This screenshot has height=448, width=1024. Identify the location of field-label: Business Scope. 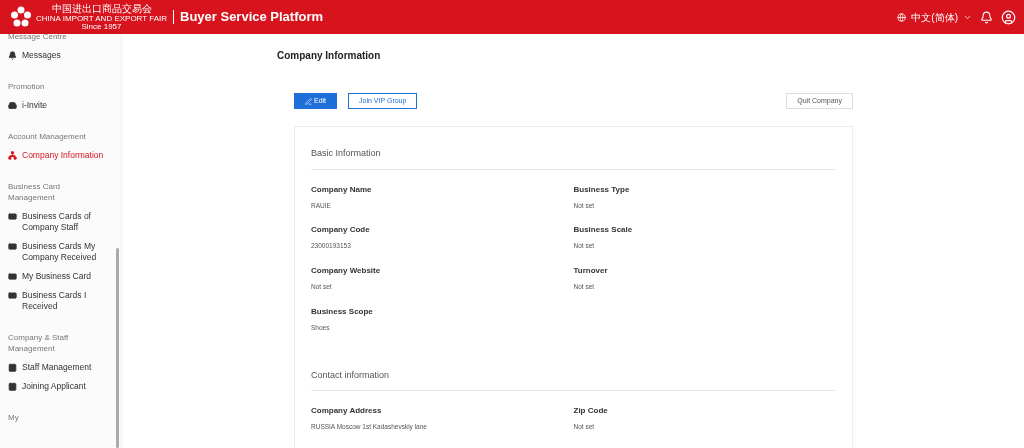
(342, 311).